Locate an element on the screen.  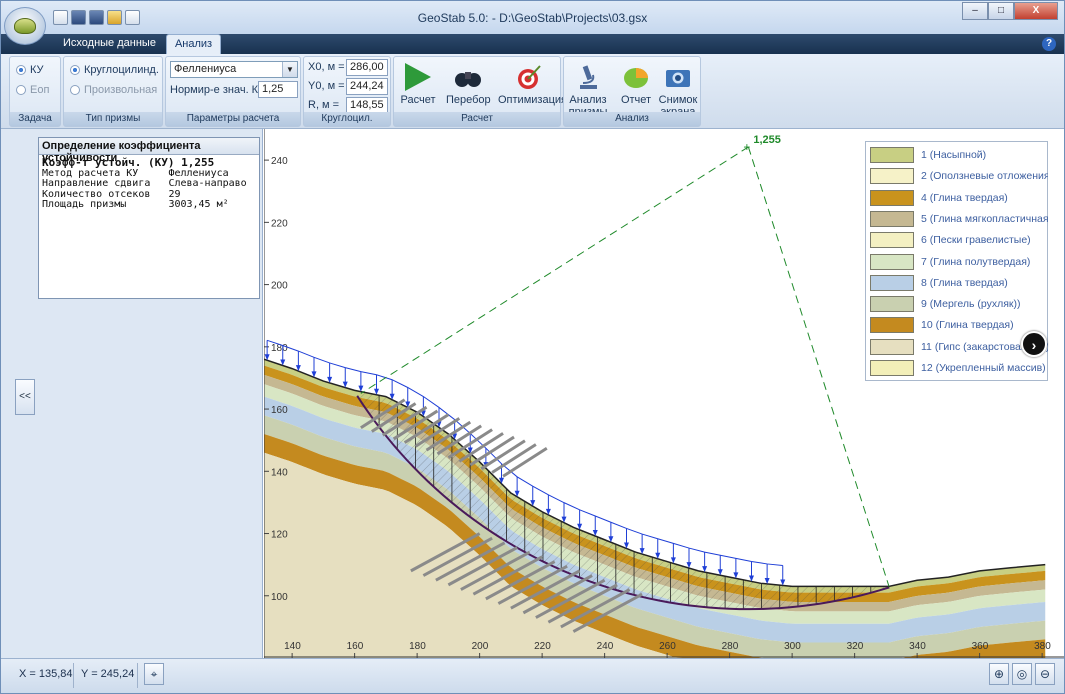
legend-label: 1 (Насыпной) is located at coordinates (954, 155).